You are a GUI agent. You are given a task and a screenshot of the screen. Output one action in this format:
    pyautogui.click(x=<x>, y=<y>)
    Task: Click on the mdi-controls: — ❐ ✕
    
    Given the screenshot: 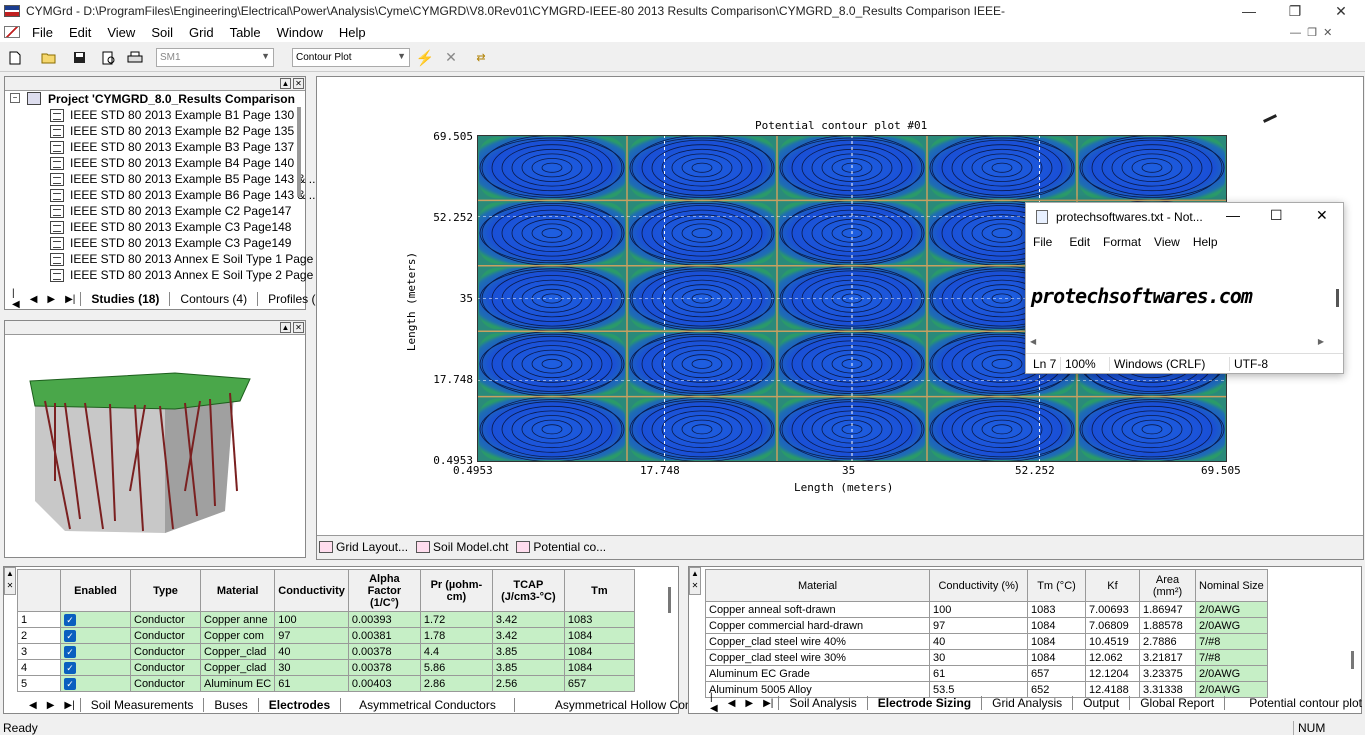 What is the action you would take?
    pyautogui.click(x=1311, y=32)
    